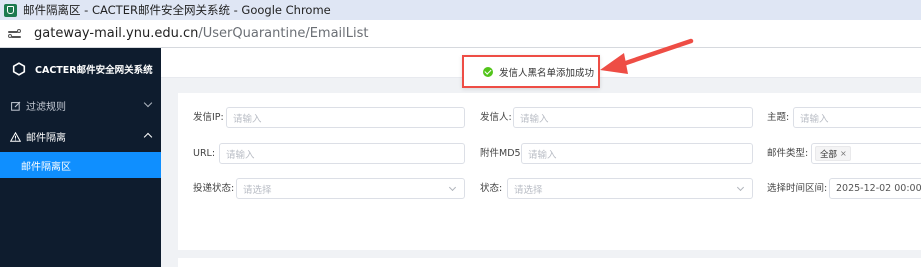 The image size is (921, 267). What do you see at coordinates (630, 188) in the screenshot?
I see `status-select: 请选择` at bounding box center [630, 188].